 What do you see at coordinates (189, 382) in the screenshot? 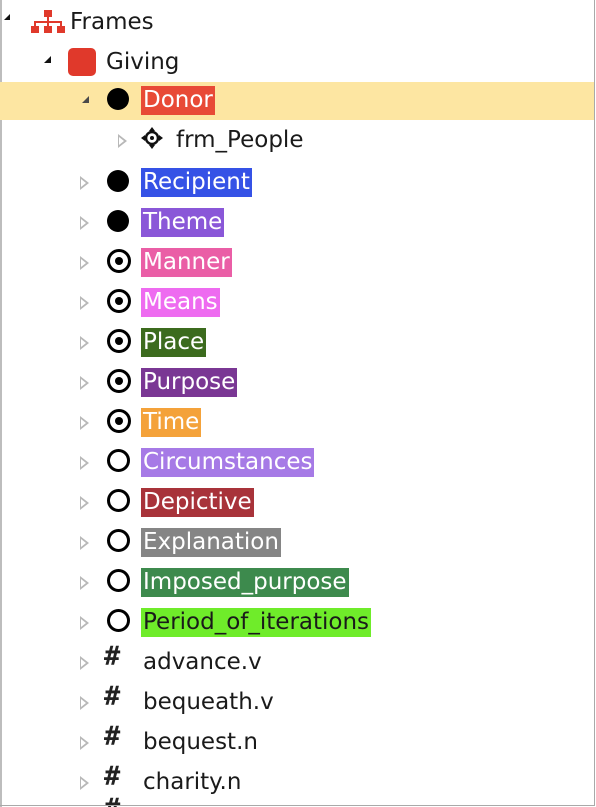
I see `frame-element-label-purpose: Purpose` at bounding box center [189, 382].